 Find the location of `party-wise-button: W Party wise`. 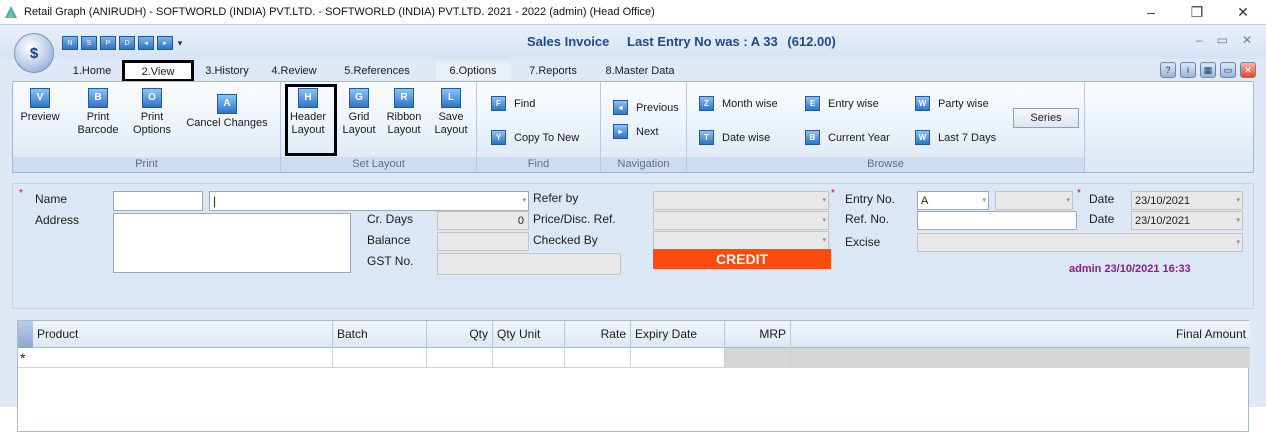

party-wise-button: W Party wise is located at coordinates (952, 103).